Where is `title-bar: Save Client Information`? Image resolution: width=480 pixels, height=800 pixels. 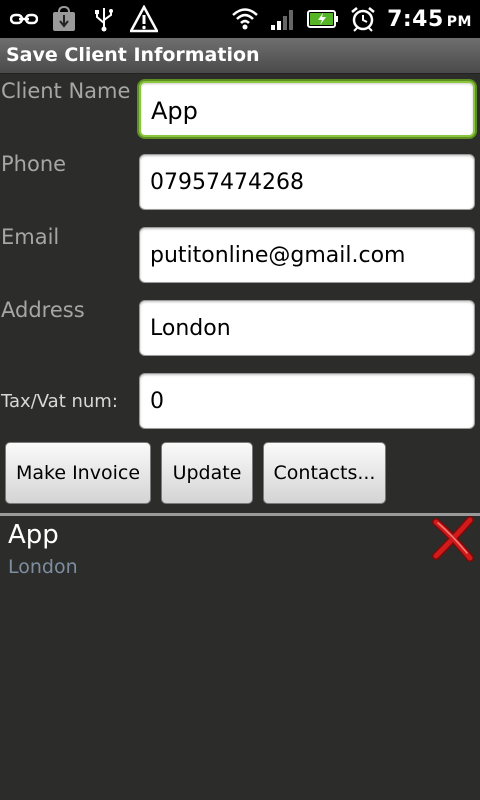
title-bar: Save Client Information is located at coordinates (240, 56).